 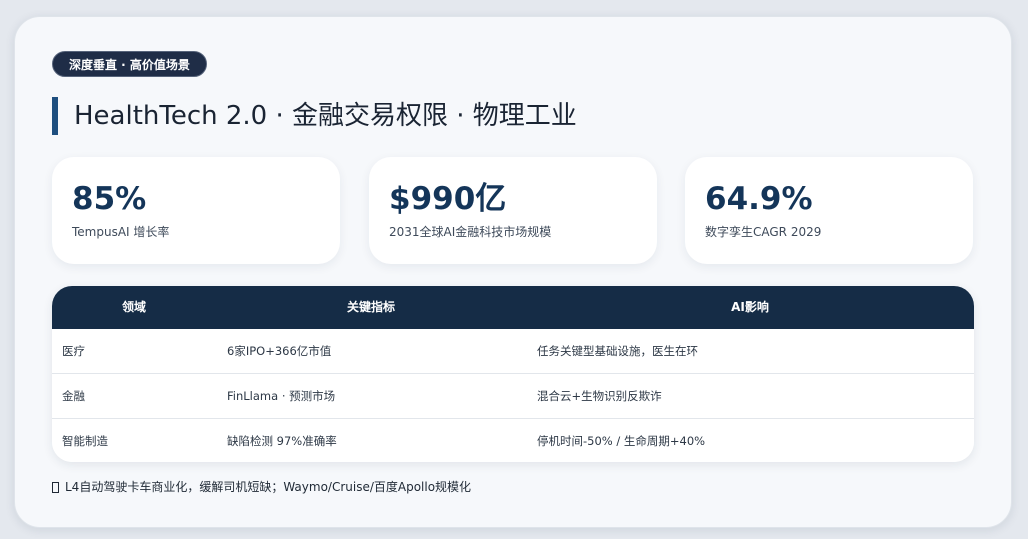 What do you see at coordinates (196, 210) in the screenshot?
I see `stat-card-growth: 85% TempusAI 增长率` at bounding box center [196, 210].